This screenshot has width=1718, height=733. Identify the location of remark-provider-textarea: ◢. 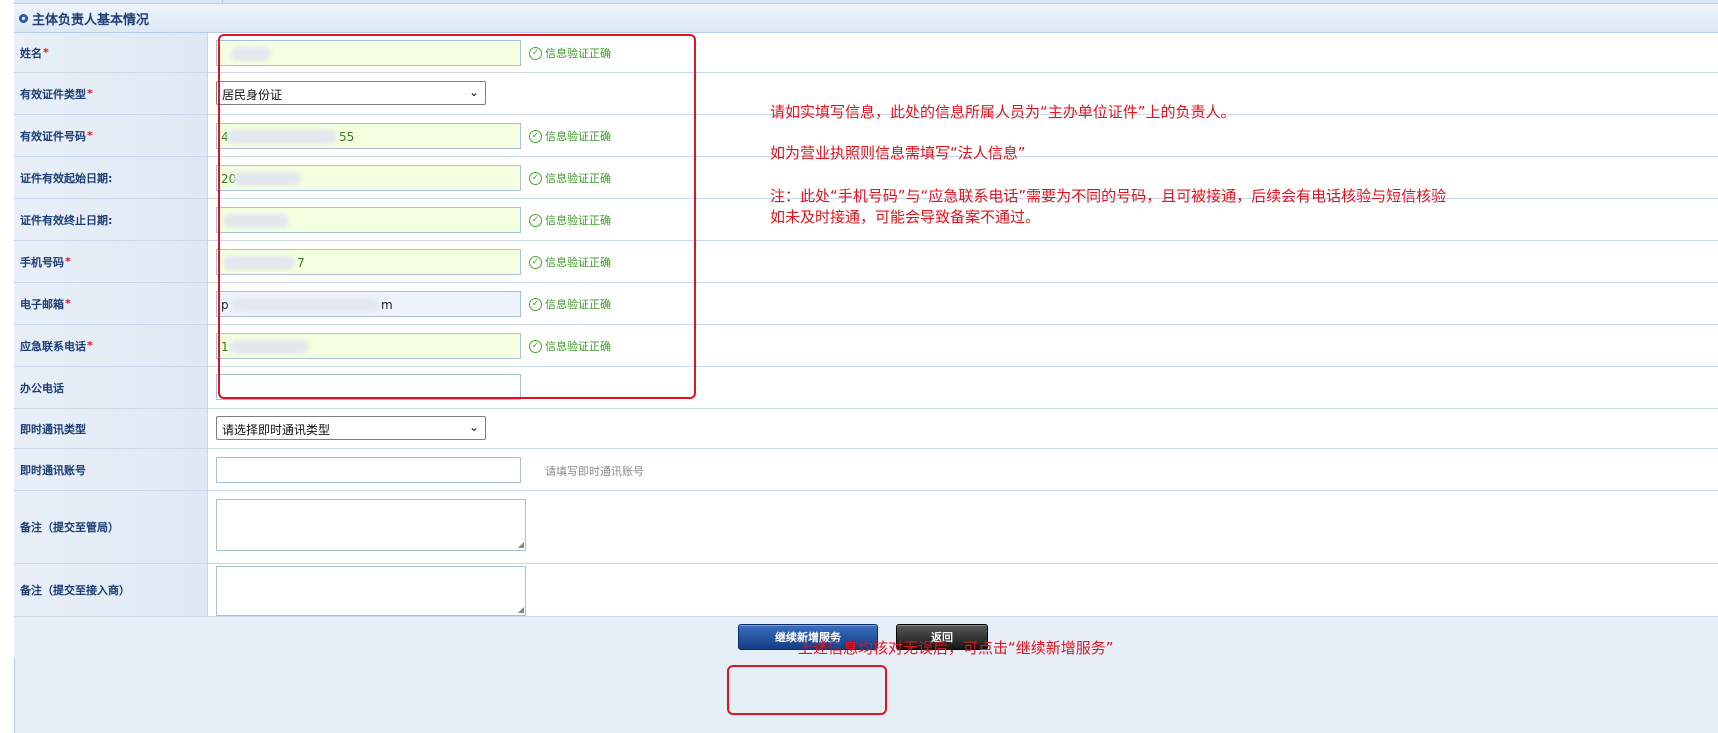
(371, 591).